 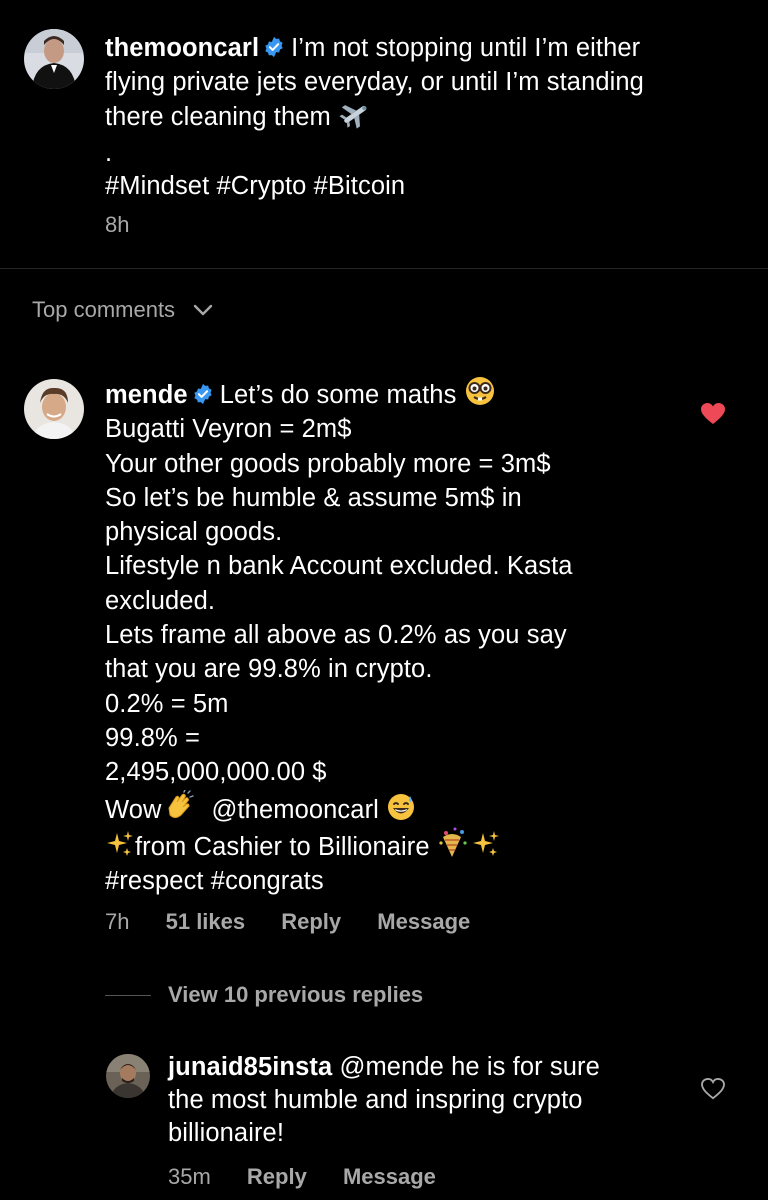 What do you see at coordinates (117, 921) in the screenshot?
I see `comment-timestamp: 7h` at bounding box center [117, 921].